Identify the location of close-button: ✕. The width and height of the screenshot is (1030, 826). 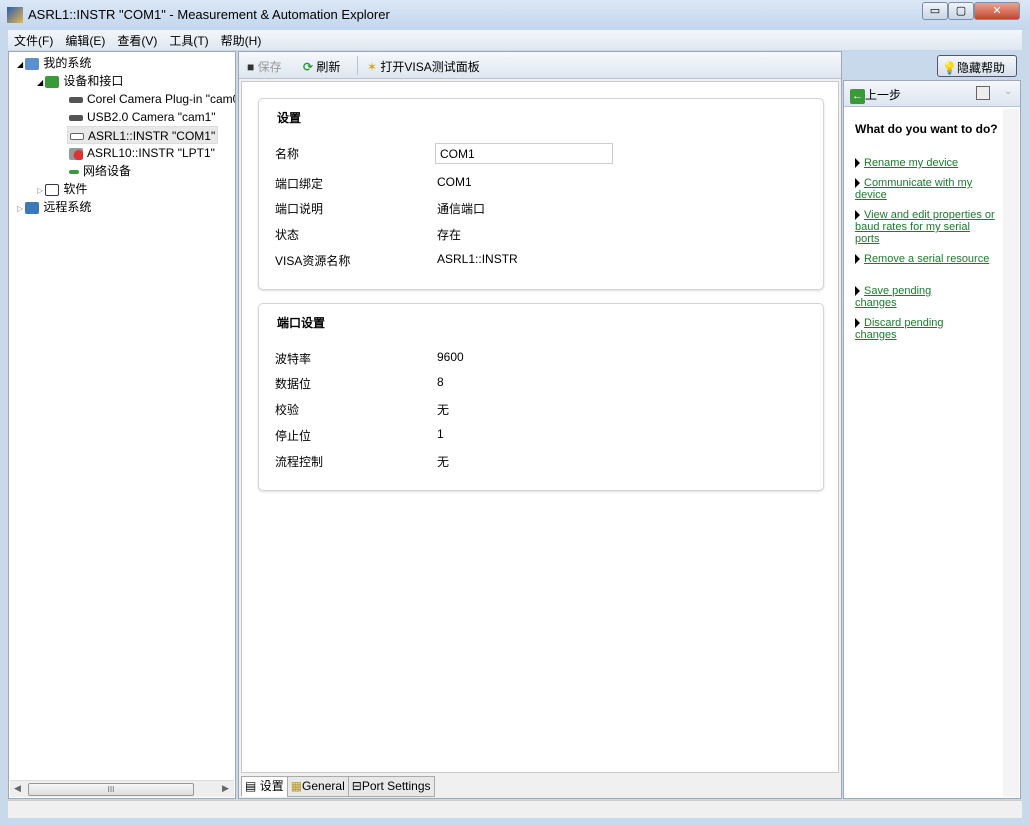
(997, 11).